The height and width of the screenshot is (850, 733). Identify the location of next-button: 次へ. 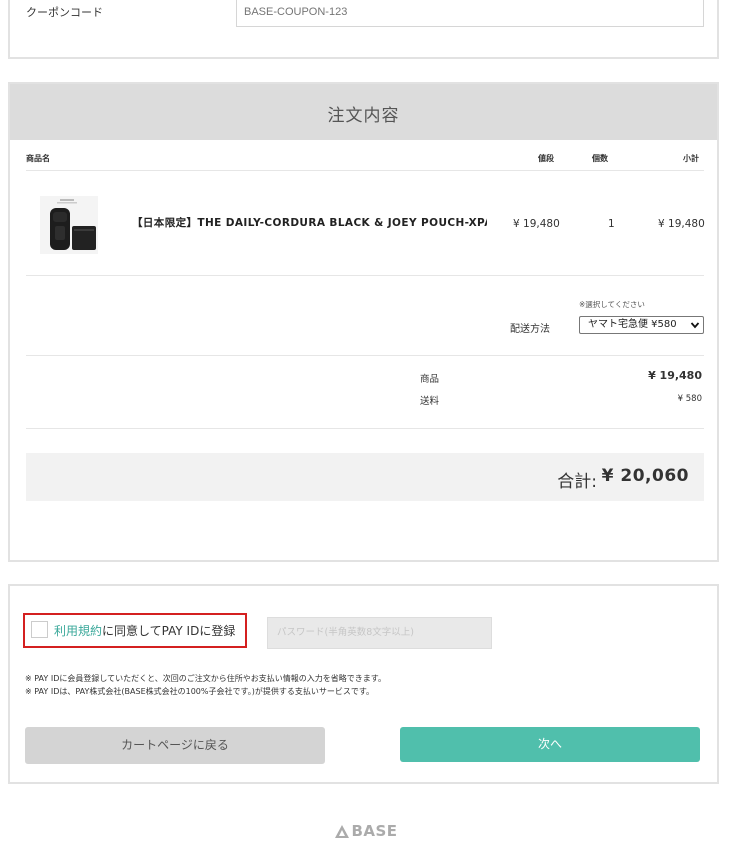
(550, 744).